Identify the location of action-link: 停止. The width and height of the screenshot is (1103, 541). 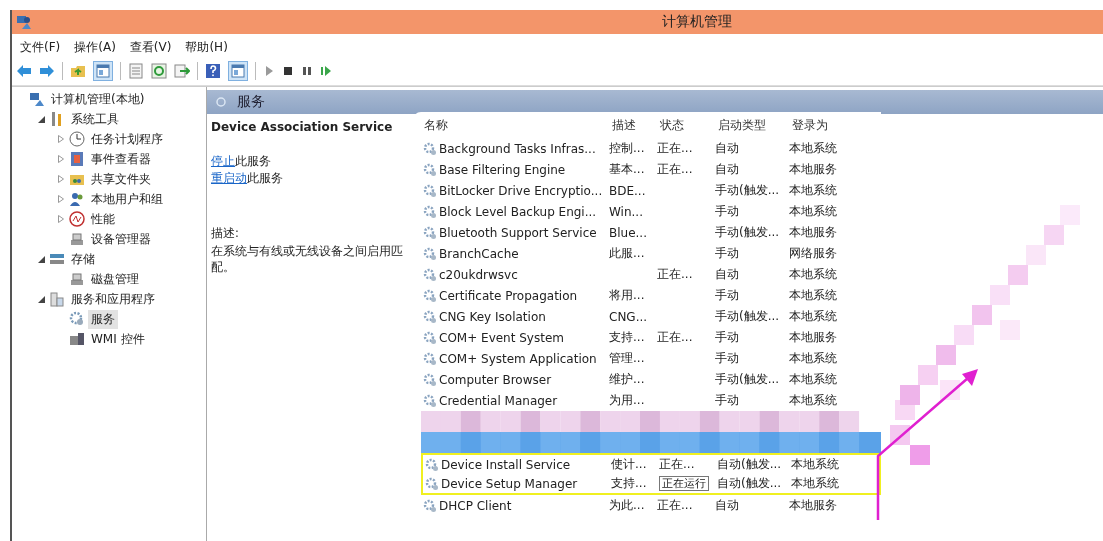
(223, 161).